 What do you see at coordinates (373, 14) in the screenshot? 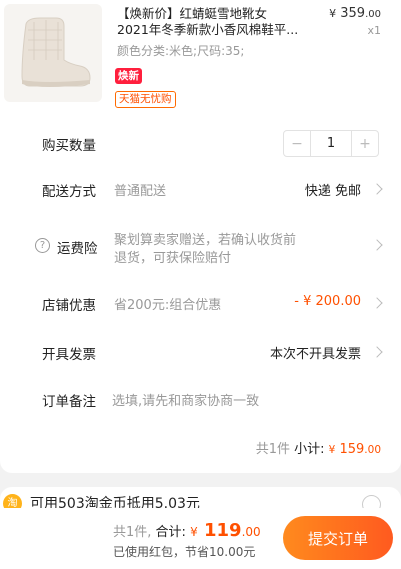
I see `price-decimal: .00` at bounding box center [373, 14].